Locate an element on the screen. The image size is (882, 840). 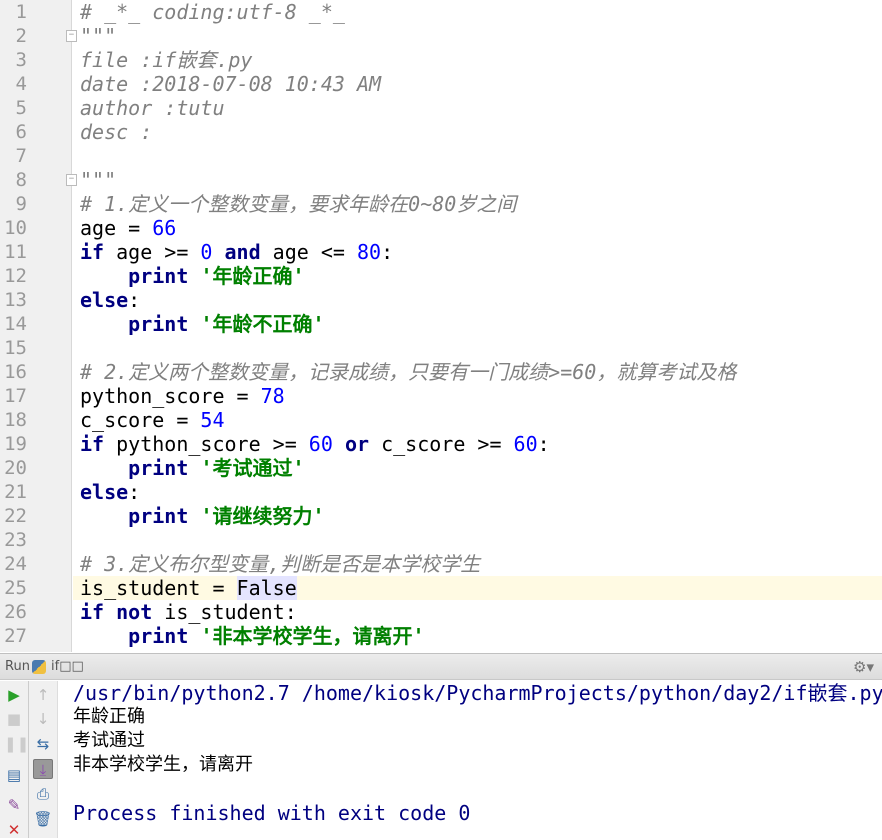
code-line: # 3.定义布尔型变量,判断是否是本学校学生 is located at coordinates (477, 564).